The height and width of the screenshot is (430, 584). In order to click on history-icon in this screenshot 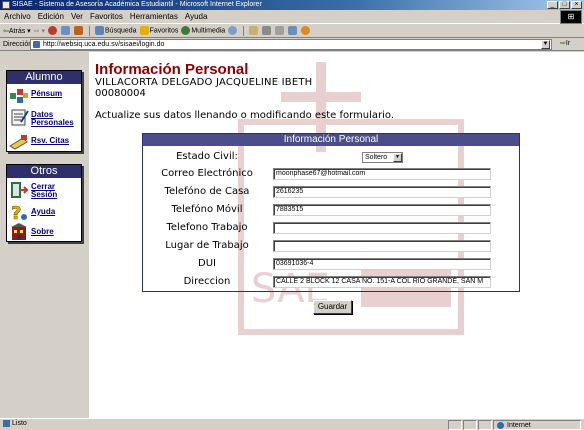, I will do `click(233, 30)`.